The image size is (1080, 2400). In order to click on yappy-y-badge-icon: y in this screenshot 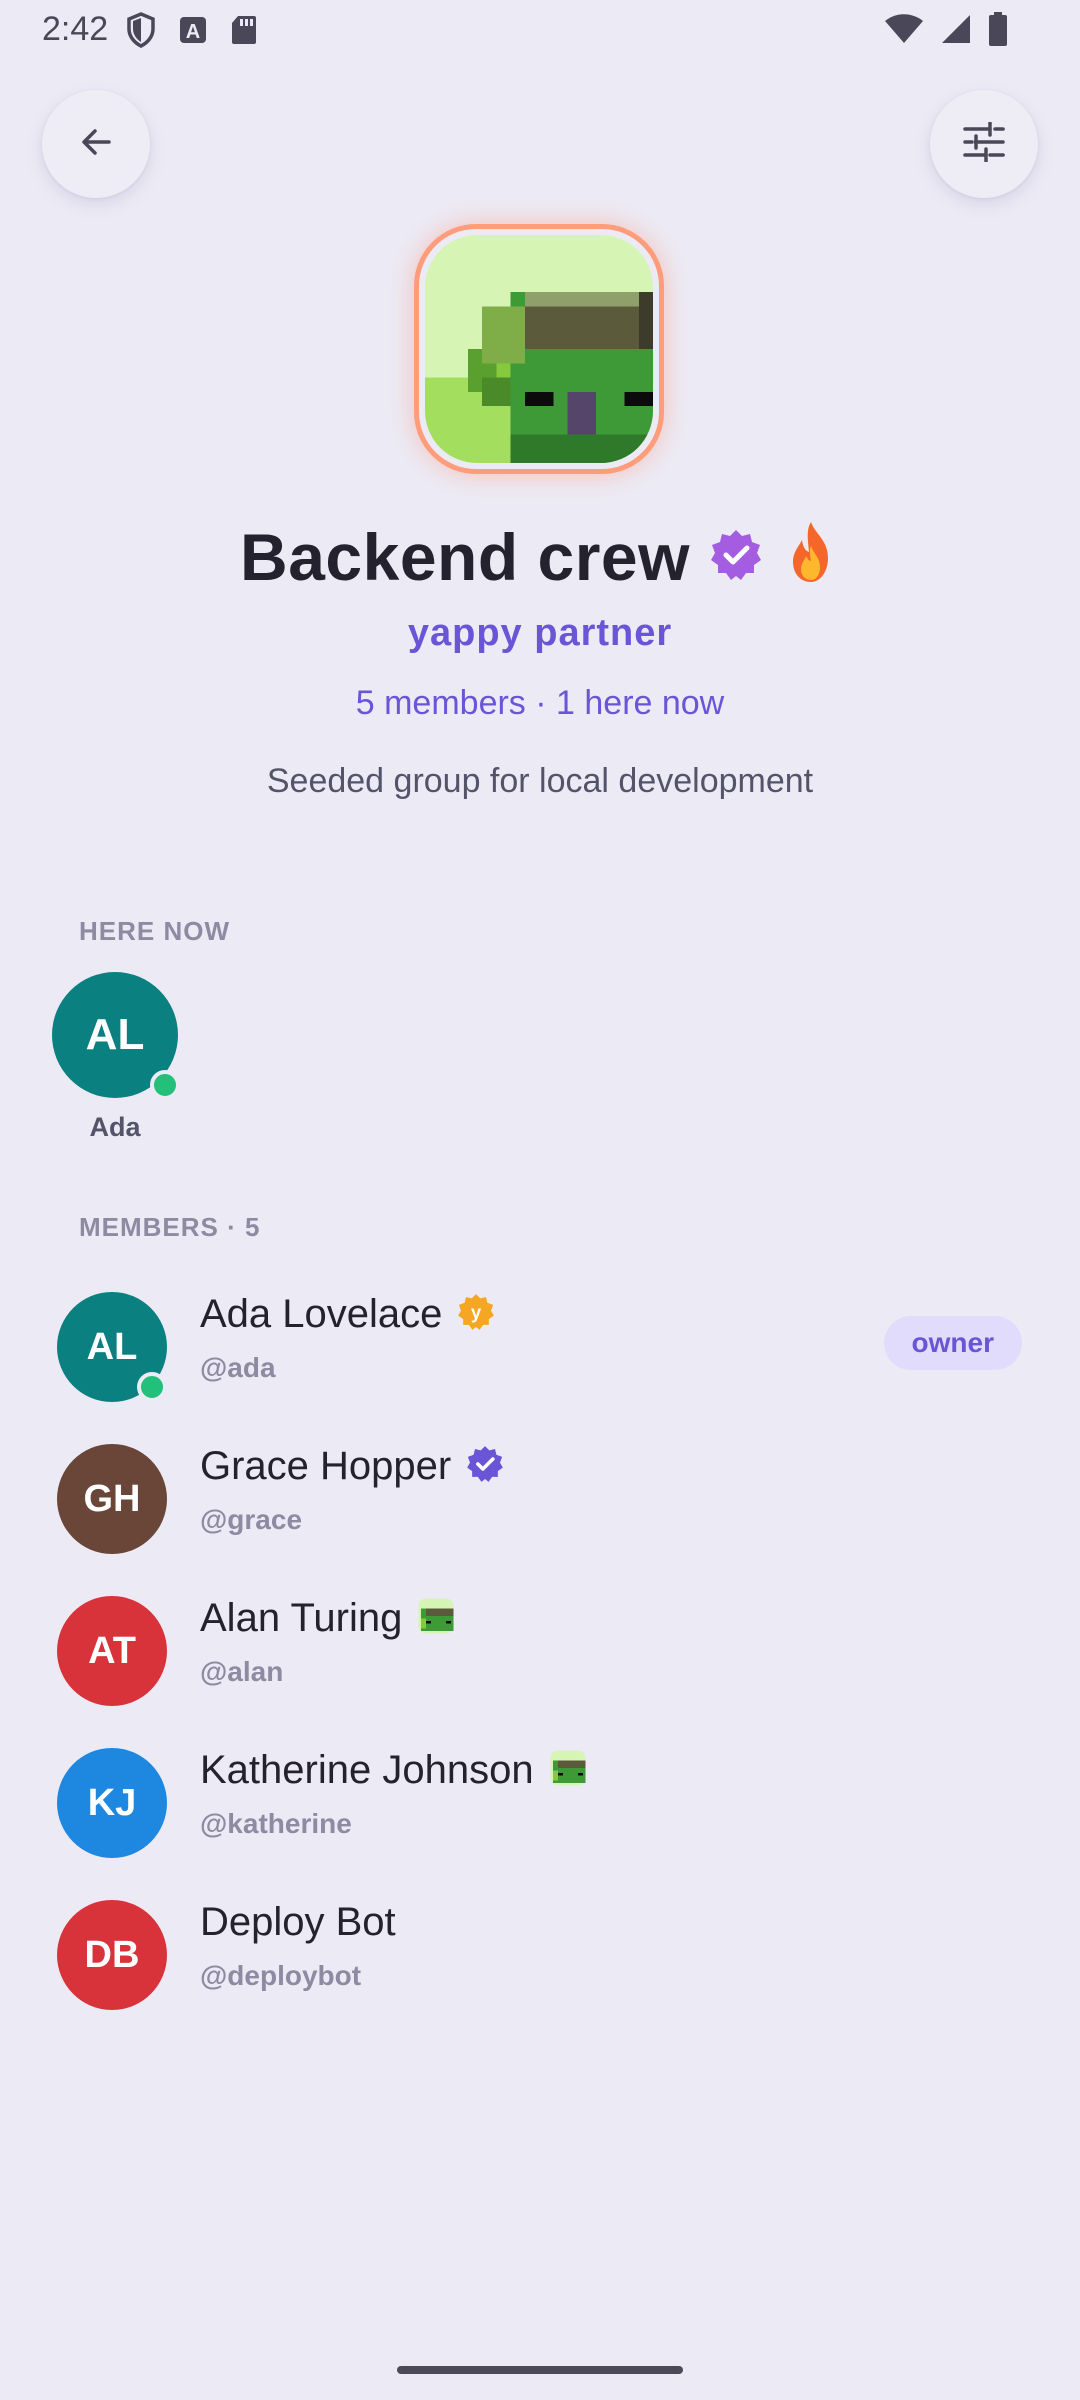, I will do `click(476, 1314)`.